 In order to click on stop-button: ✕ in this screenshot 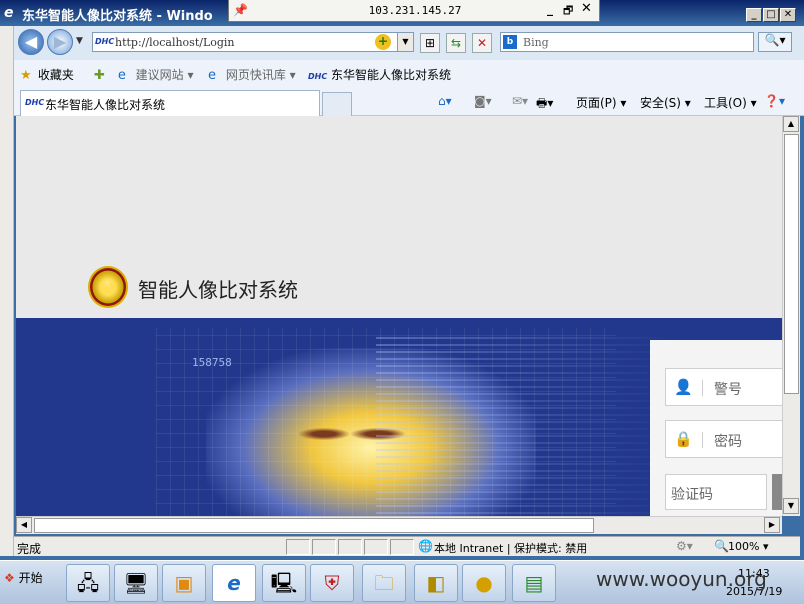, I will do `click(482, 43)`.